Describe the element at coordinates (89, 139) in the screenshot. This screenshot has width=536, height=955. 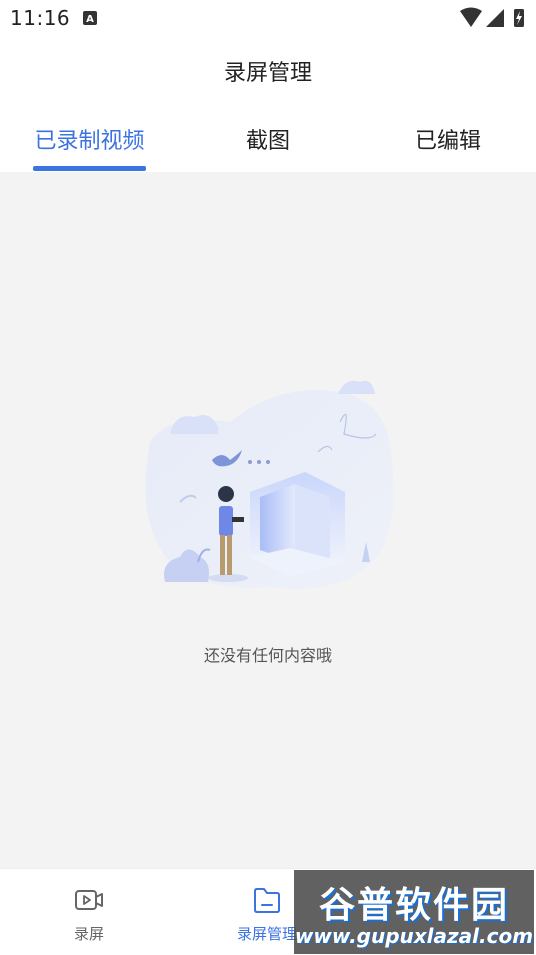
I see `tab-recorded-videos: 已录制视频` at that location.